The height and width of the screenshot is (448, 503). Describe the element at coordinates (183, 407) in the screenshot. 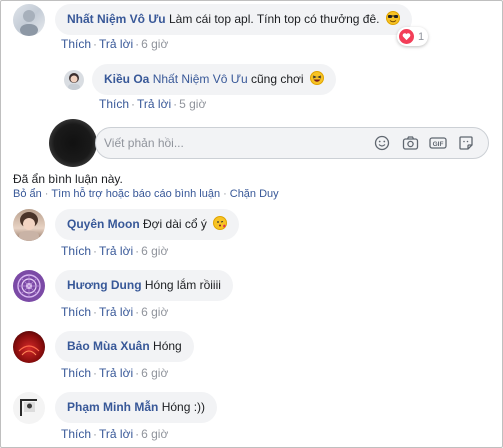

I see `comment-text: Hóng :))` at that location.